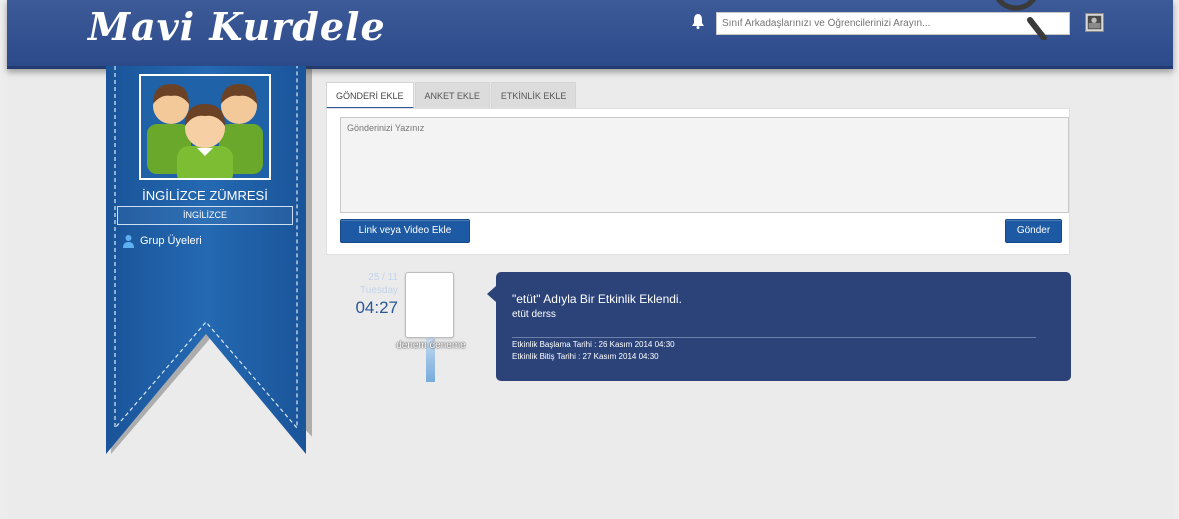  What do you see at coordinates (205, 127) in the screenshot?
I see `group-photo` at bounding box center [205, 127].